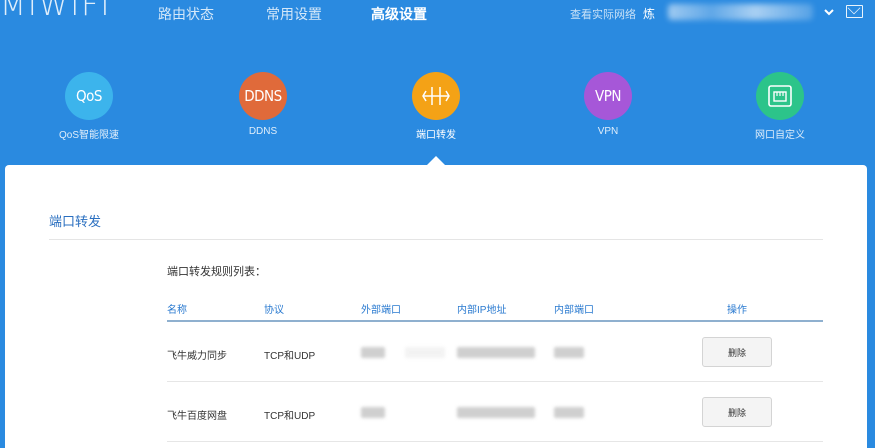 This screenshot has width=875, height=448. Describe the element at coordinates (197, 416) in the screenshot. I see `rule-name: 飞牛百度网盘` at that location.